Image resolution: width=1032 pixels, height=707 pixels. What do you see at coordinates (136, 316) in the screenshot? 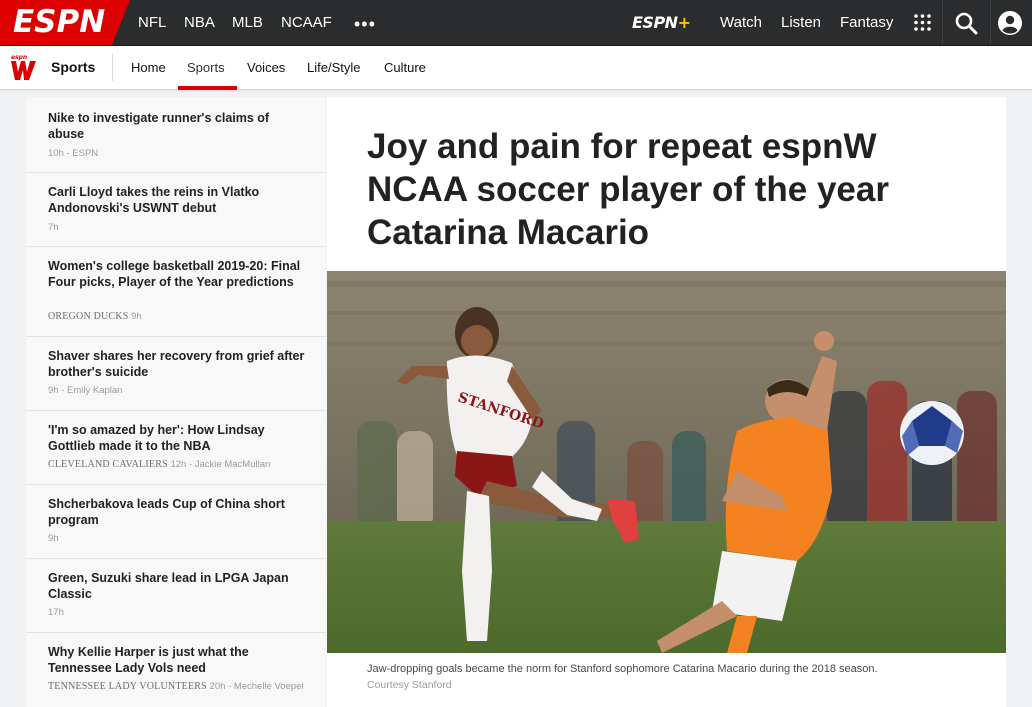
I see `headline-time: 9h` at bounding box center [136, 316].